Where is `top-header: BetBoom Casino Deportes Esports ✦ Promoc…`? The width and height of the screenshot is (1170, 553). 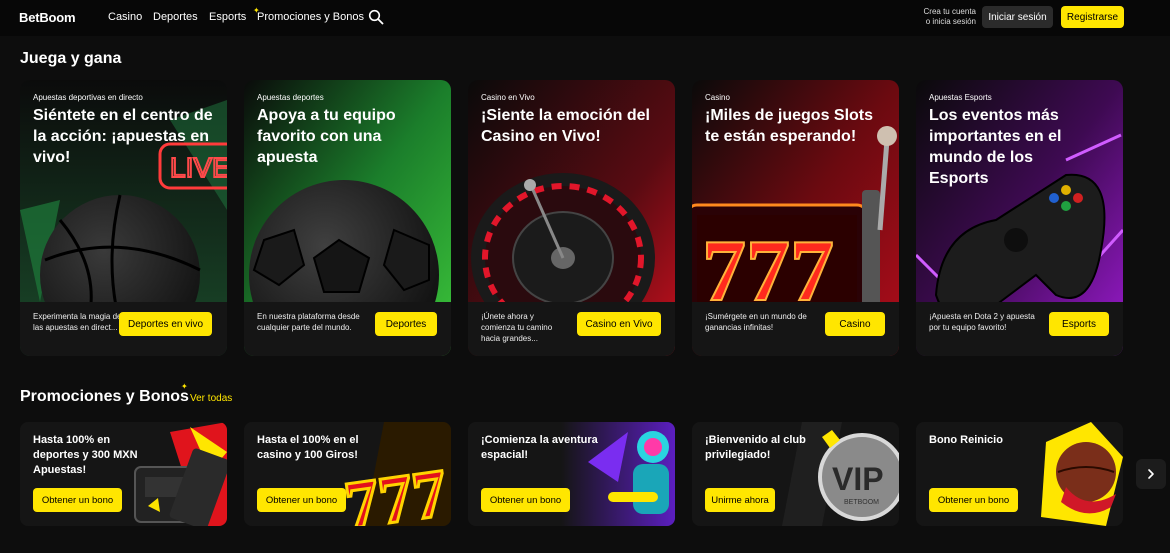 top-header: BetBoom Casino Deportes Esports ✦ Promoc… is located at coordinates (585, 18).